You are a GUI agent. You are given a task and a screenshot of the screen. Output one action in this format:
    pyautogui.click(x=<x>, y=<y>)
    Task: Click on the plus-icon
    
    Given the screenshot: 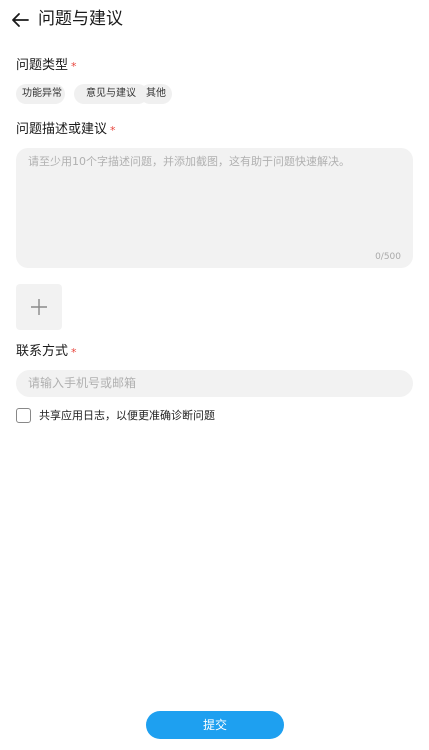 What is the action you would take?
    pyautogui.click(x=39, y=307)
    